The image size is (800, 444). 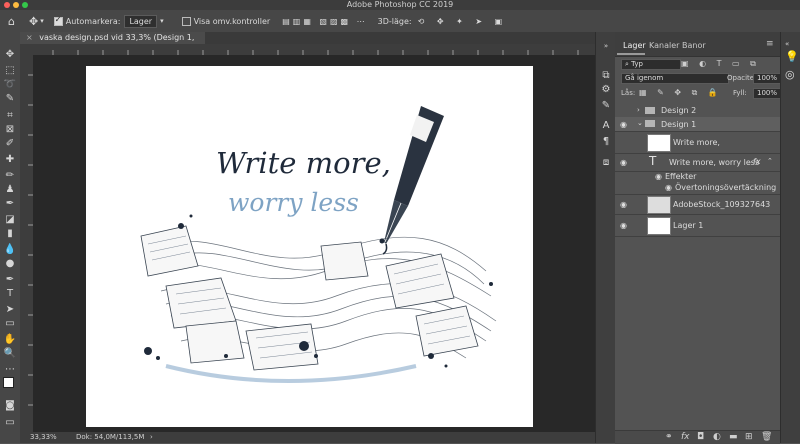 What do you see at coordinates (606, 126) in the screenshot?
I see `character-icon: A` at bounding box center [606, 126].